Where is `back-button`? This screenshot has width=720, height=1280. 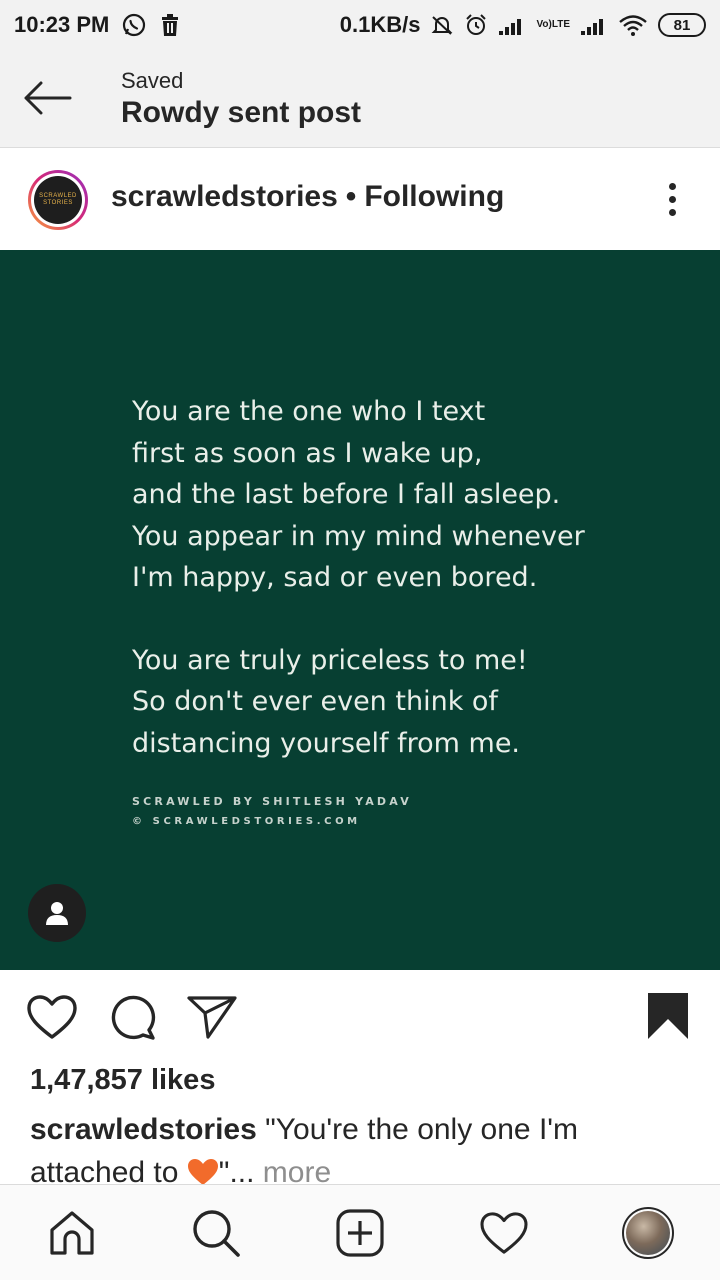 back-button is located at coordinates (47, 98).